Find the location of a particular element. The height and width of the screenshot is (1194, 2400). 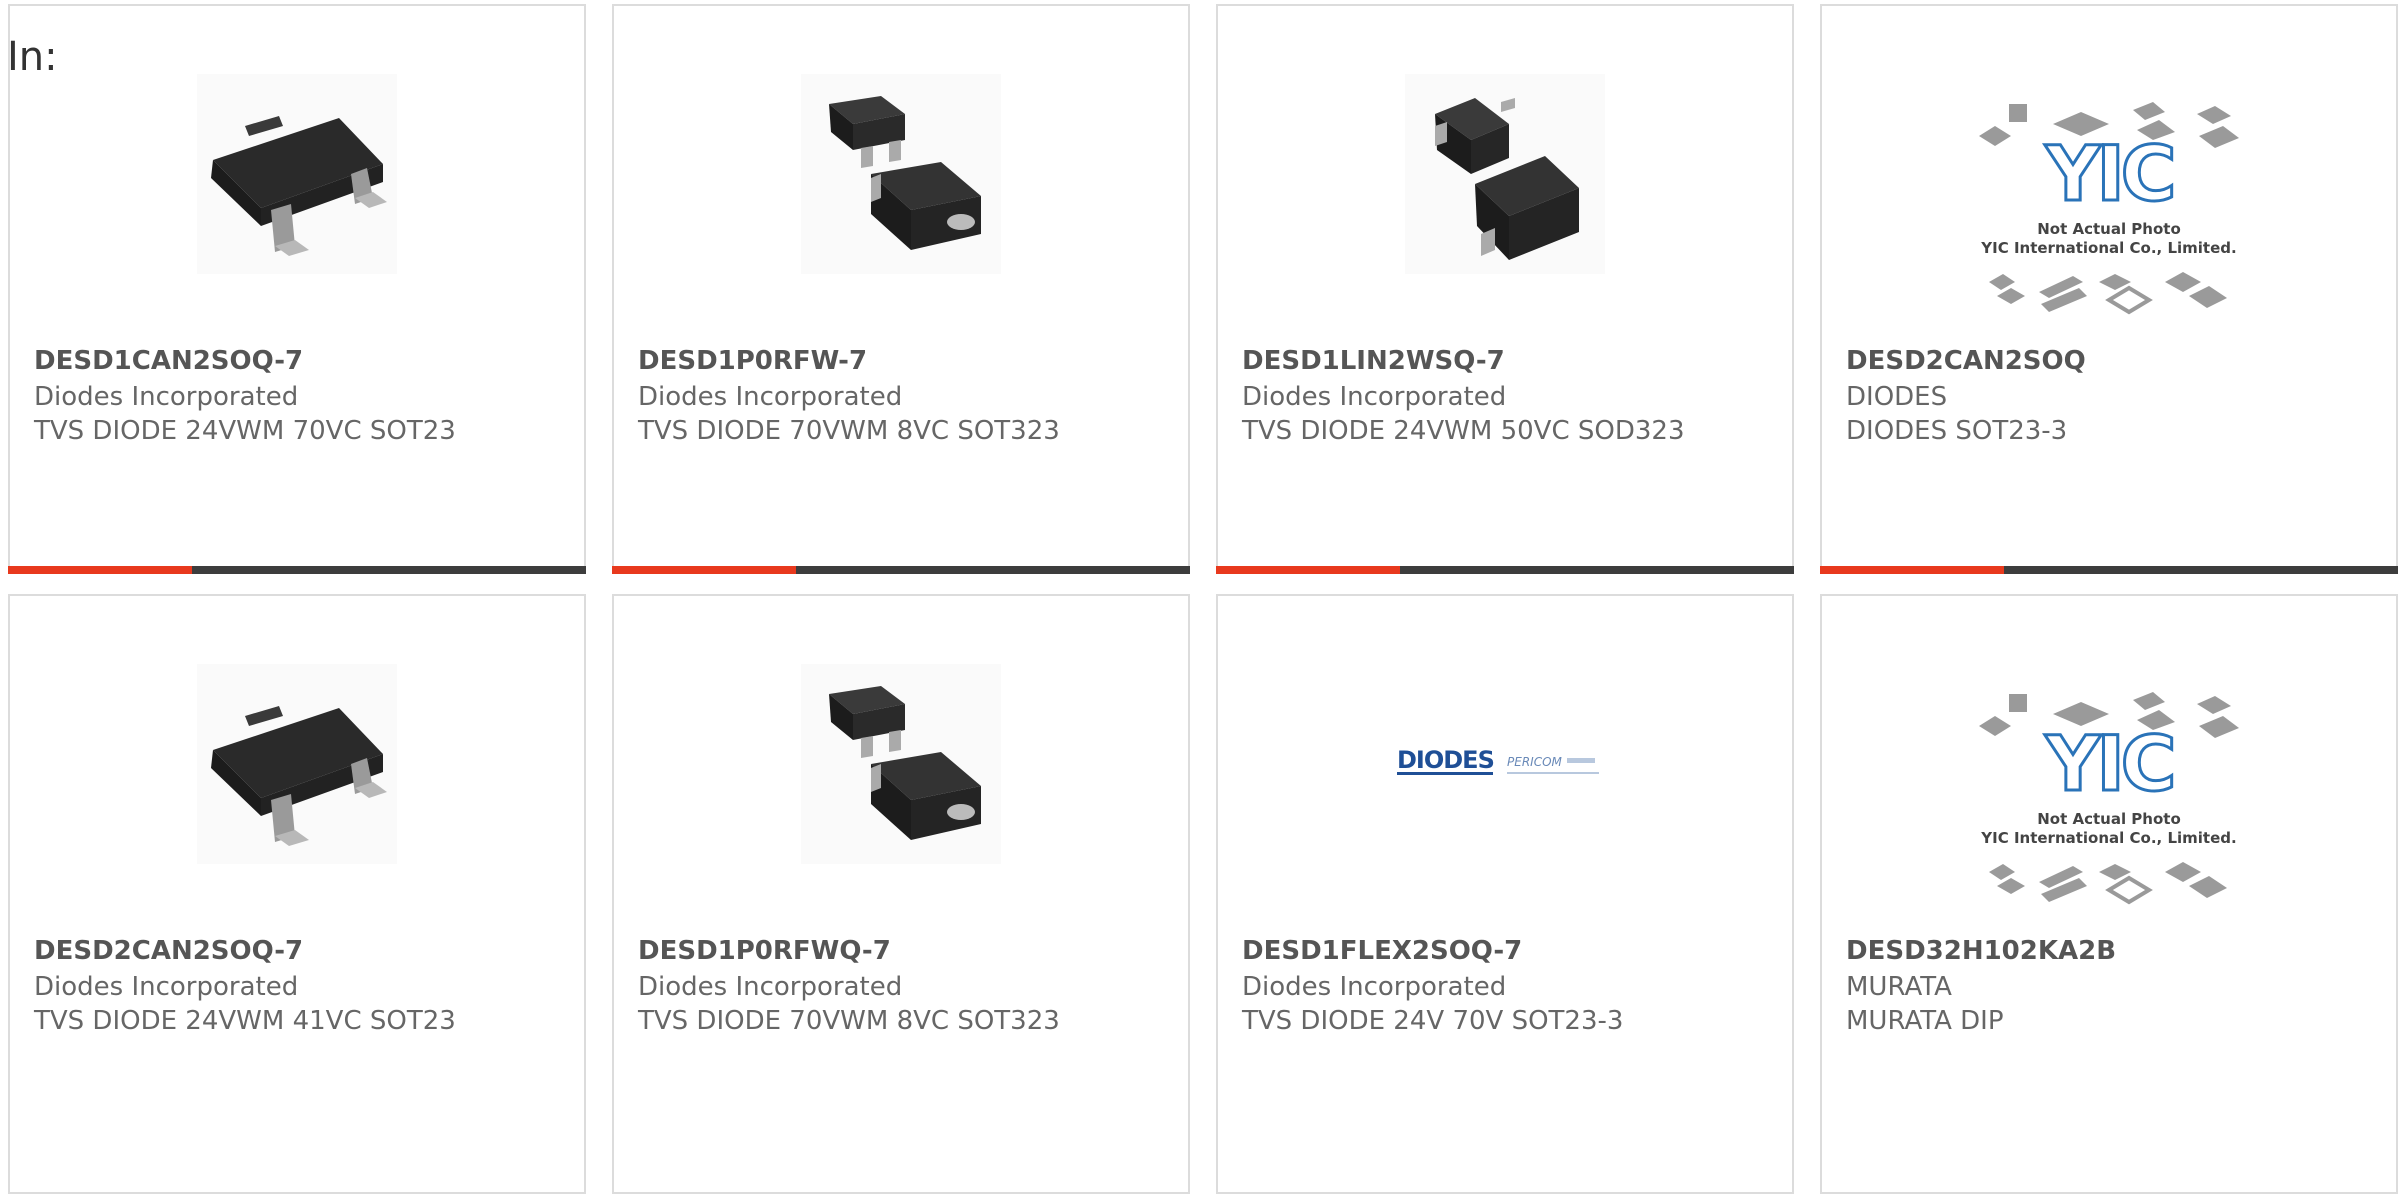

part-number: DESD1LIN2WSQ-7 is located at coordinates (1373, 361).